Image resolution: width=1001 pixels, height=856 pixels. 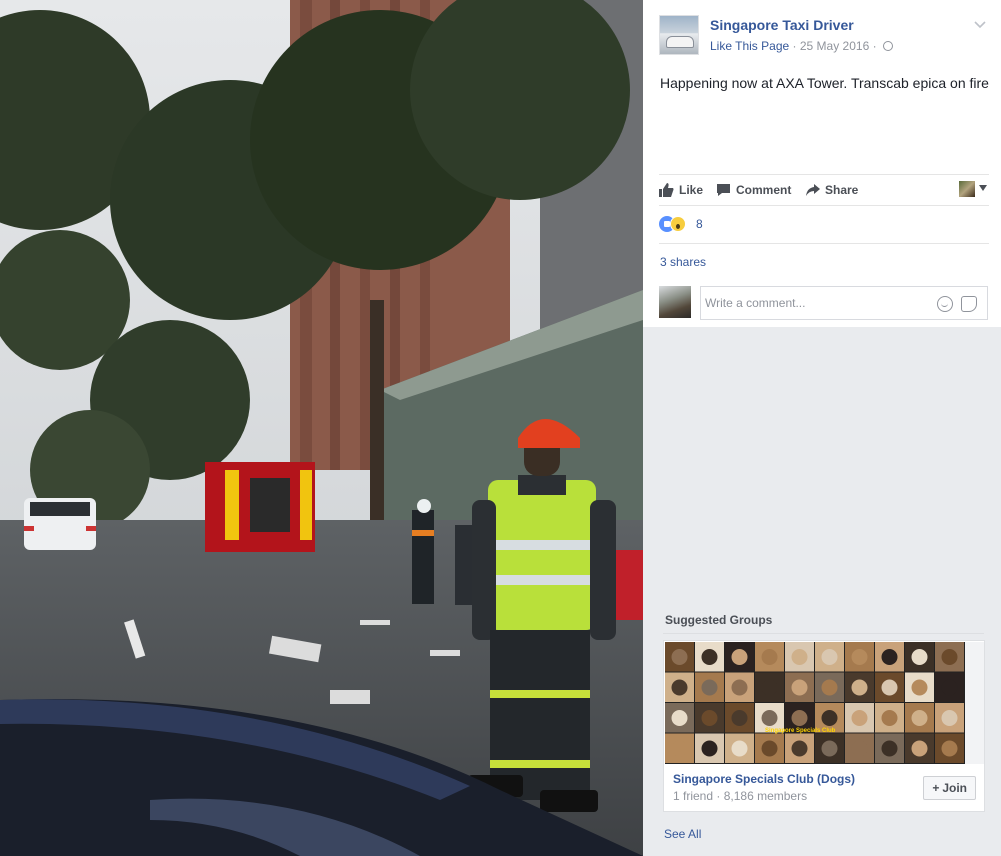 I want to click on post-date: 25 May 2016, so click(x=834, y=46).